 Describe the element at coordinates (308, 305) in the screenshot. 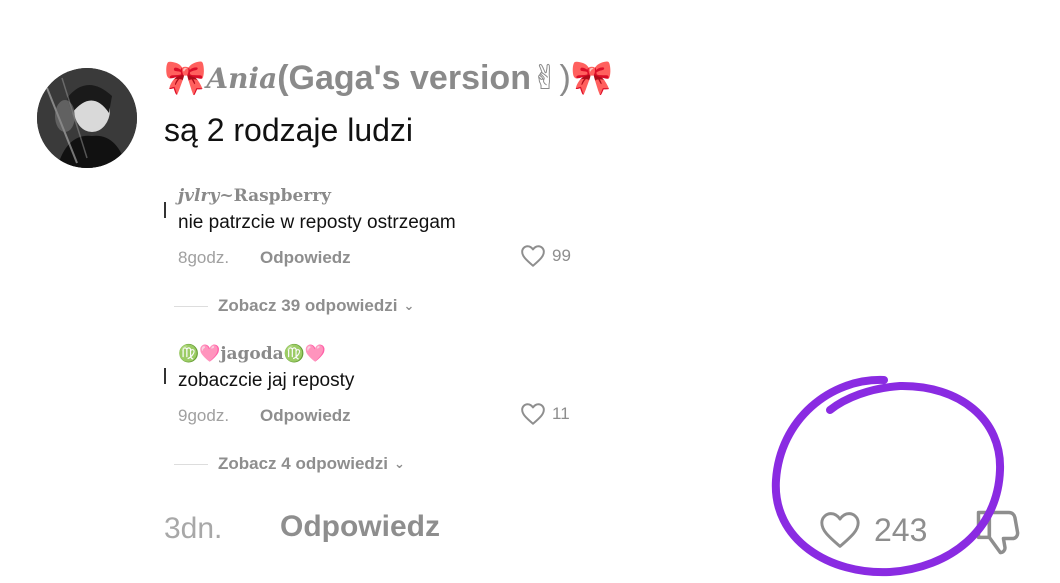

I see `see-more-label: Zobacz 39 odpowiedzi` at that location.